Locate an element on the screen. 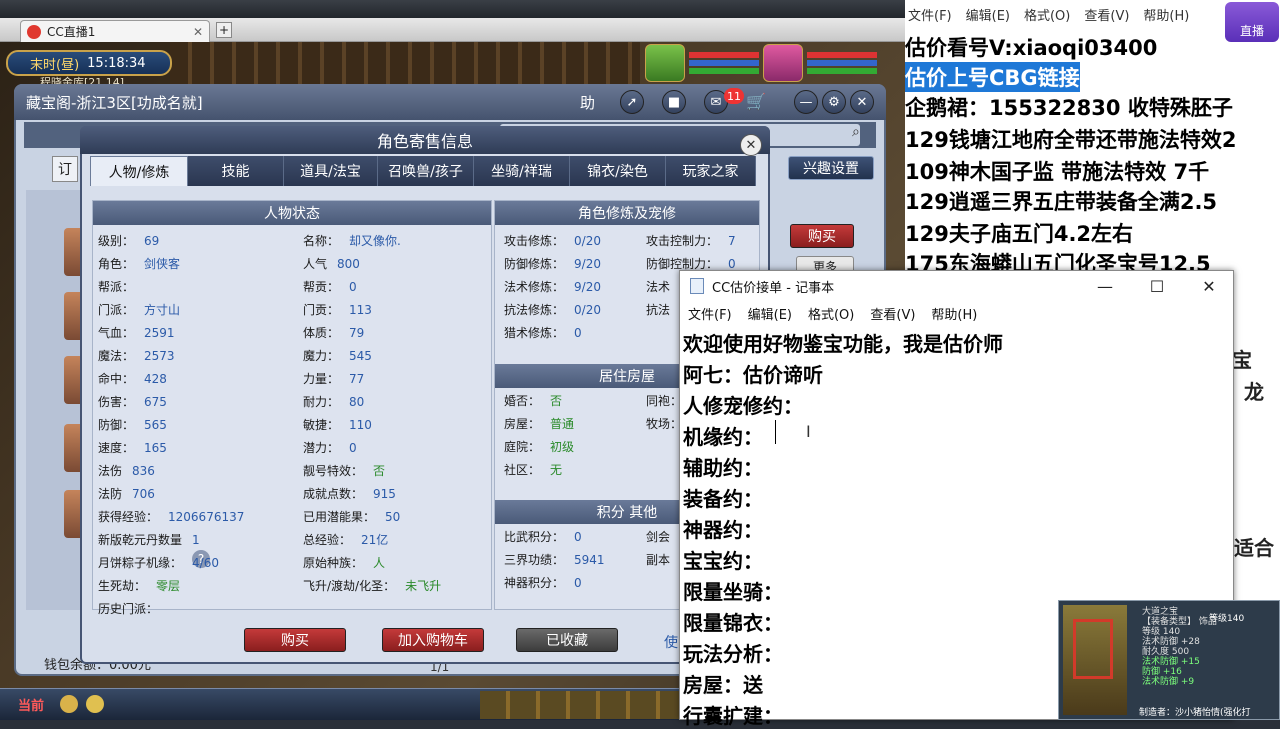 This screenshot has width=1280, height=729. tab-outfits: 锦衣/染色 is located at coordinates (618, 171).